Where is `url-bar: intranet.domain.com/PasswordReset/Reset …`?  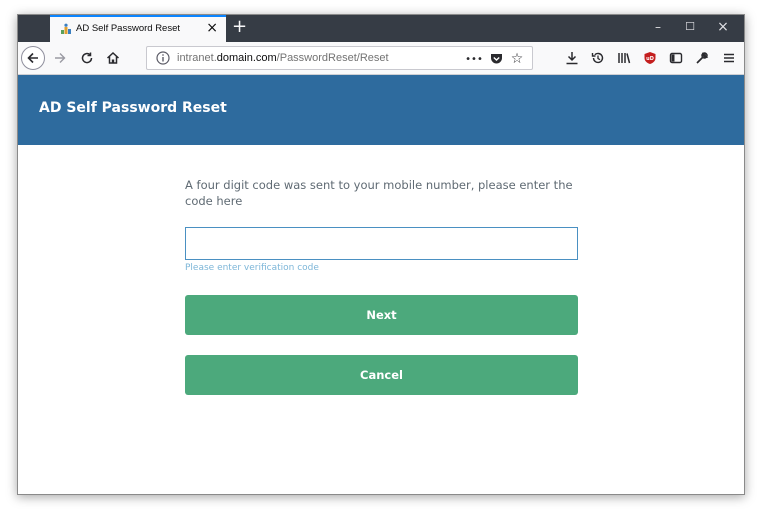
url-bar: intranet.domain.com/PasswordReset/Reset … is located at coordinates (339, 58).